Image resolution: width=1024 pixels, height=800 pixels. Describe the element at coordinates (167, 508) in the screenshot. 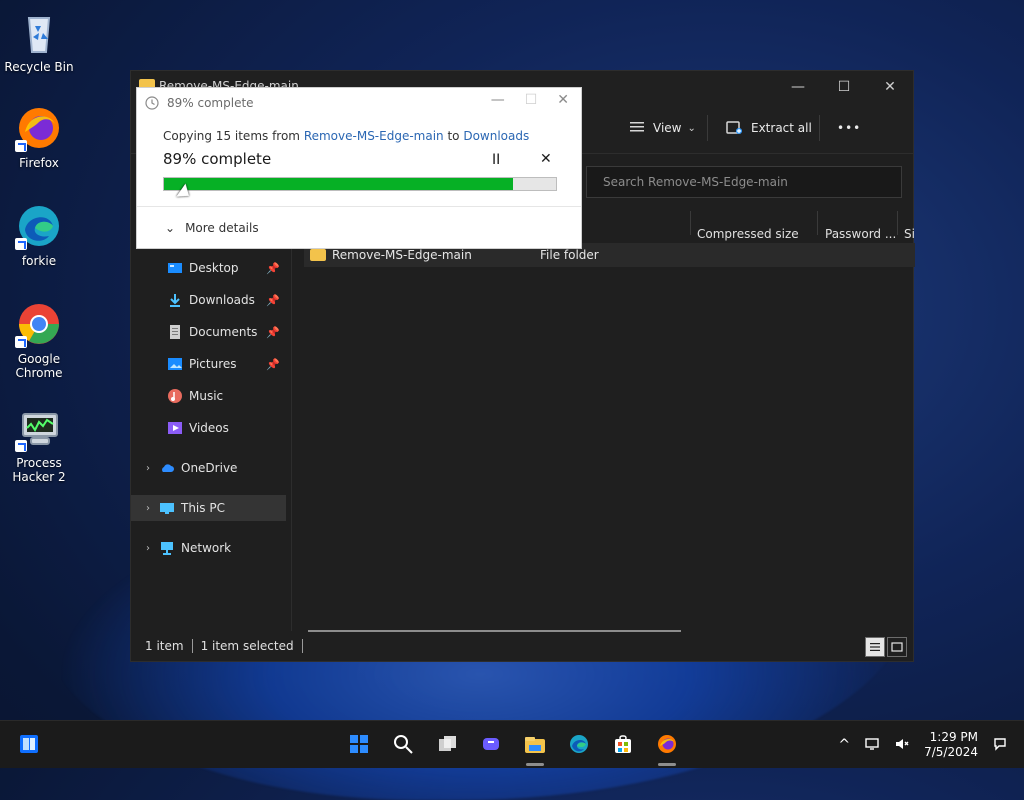

I see `this-pc-icon` at that location.